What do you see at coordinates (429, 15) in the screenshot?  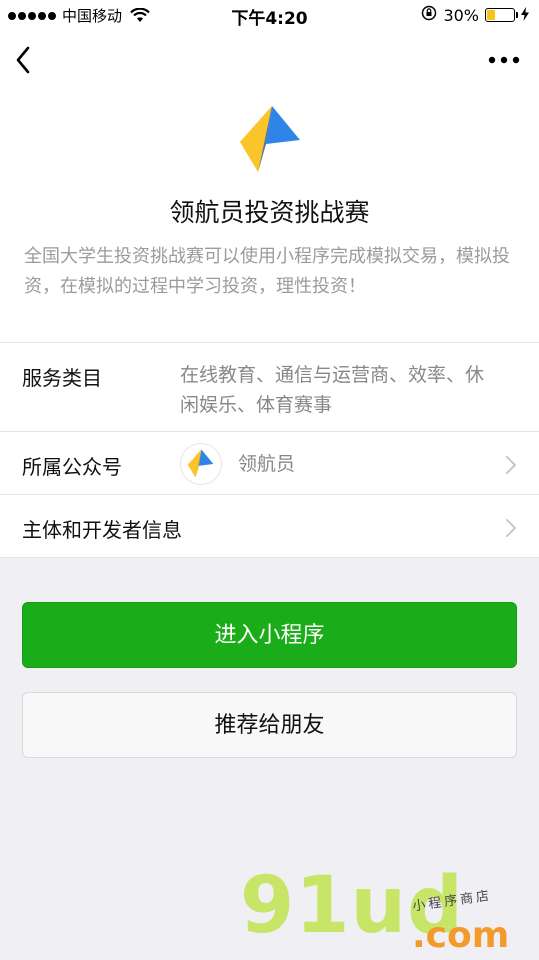 I see `orientation-lock-icon` at bounding box center [429, 15].